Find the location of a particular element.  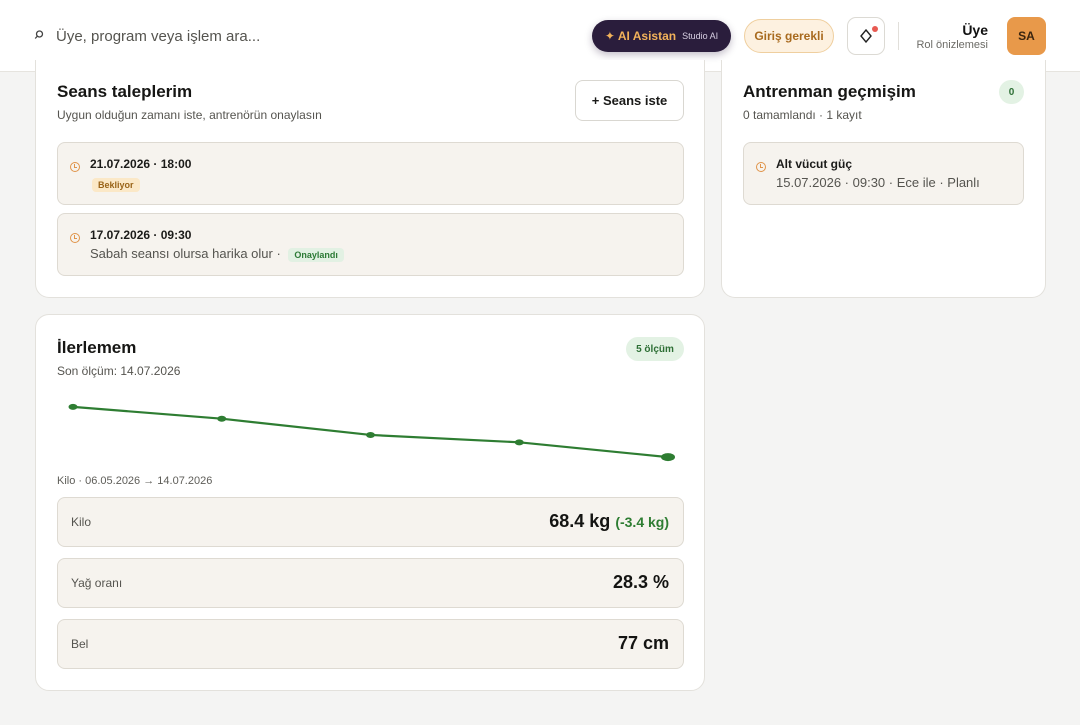

session-note: Sabah seansı olursa harika olur · is located at coordinates (185, 253).